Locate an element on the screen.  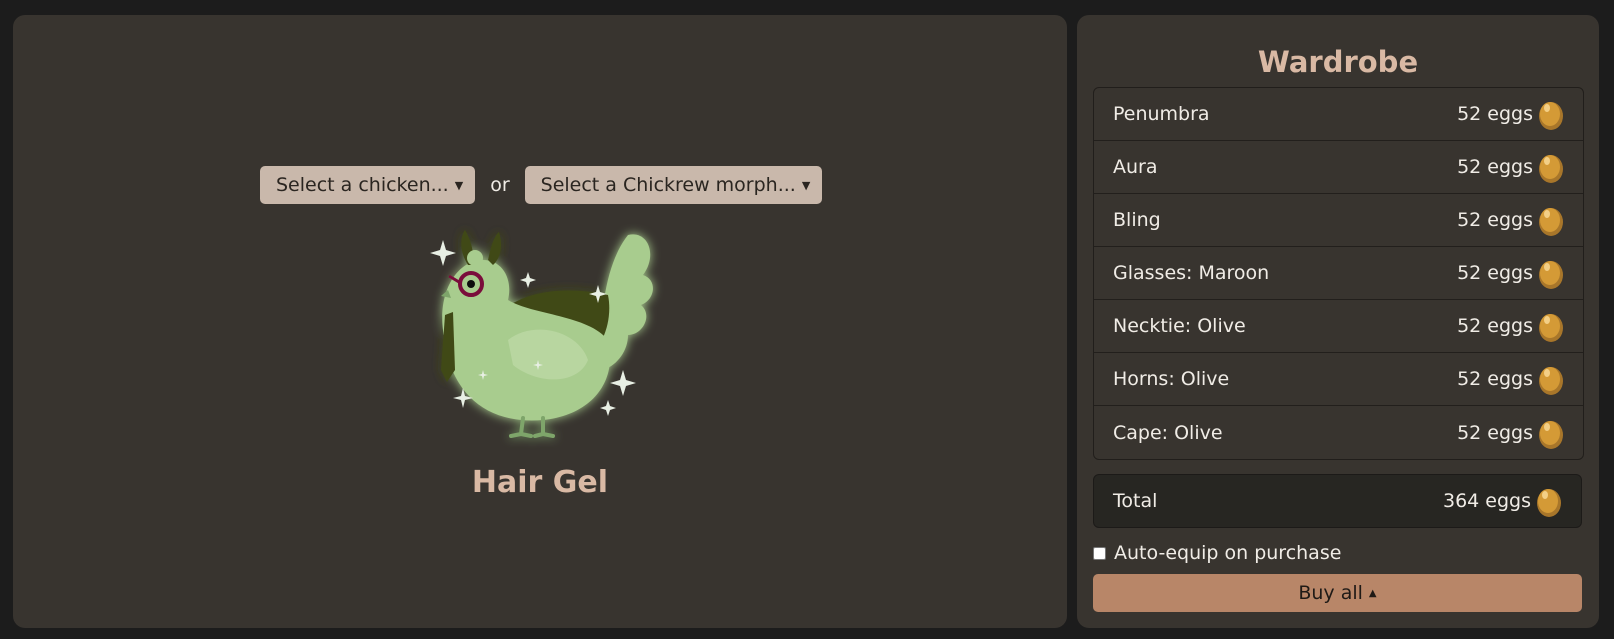
auto-equip-option: Auto-equip on purchase is located at coordinates (1217, 553).